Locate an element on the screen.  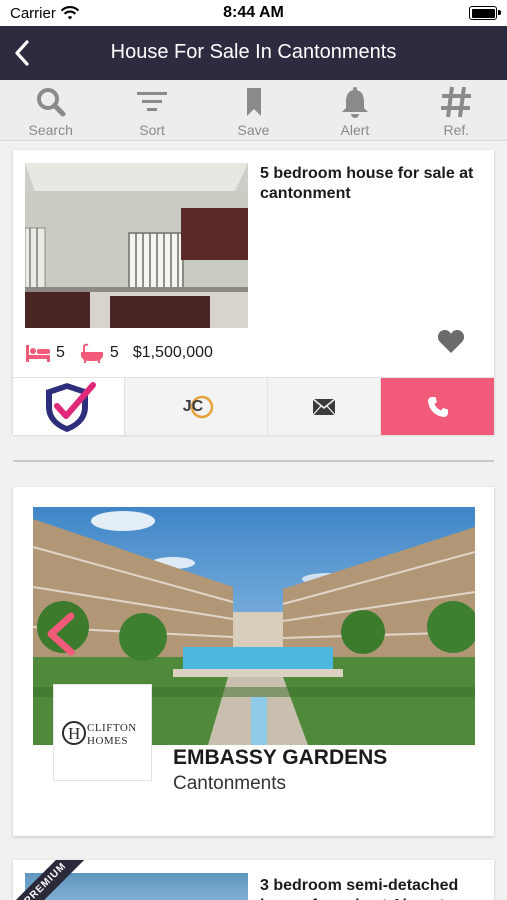
bookmark-icon is located at coordinates (253, 102).